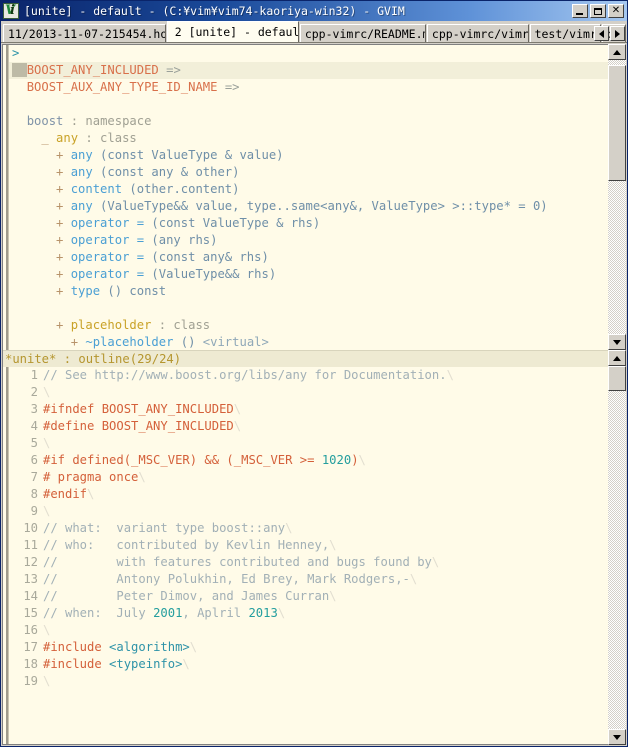 This screenshot has width=628, height=747. I want to click on upper-scroll-track, so click(617, 197).